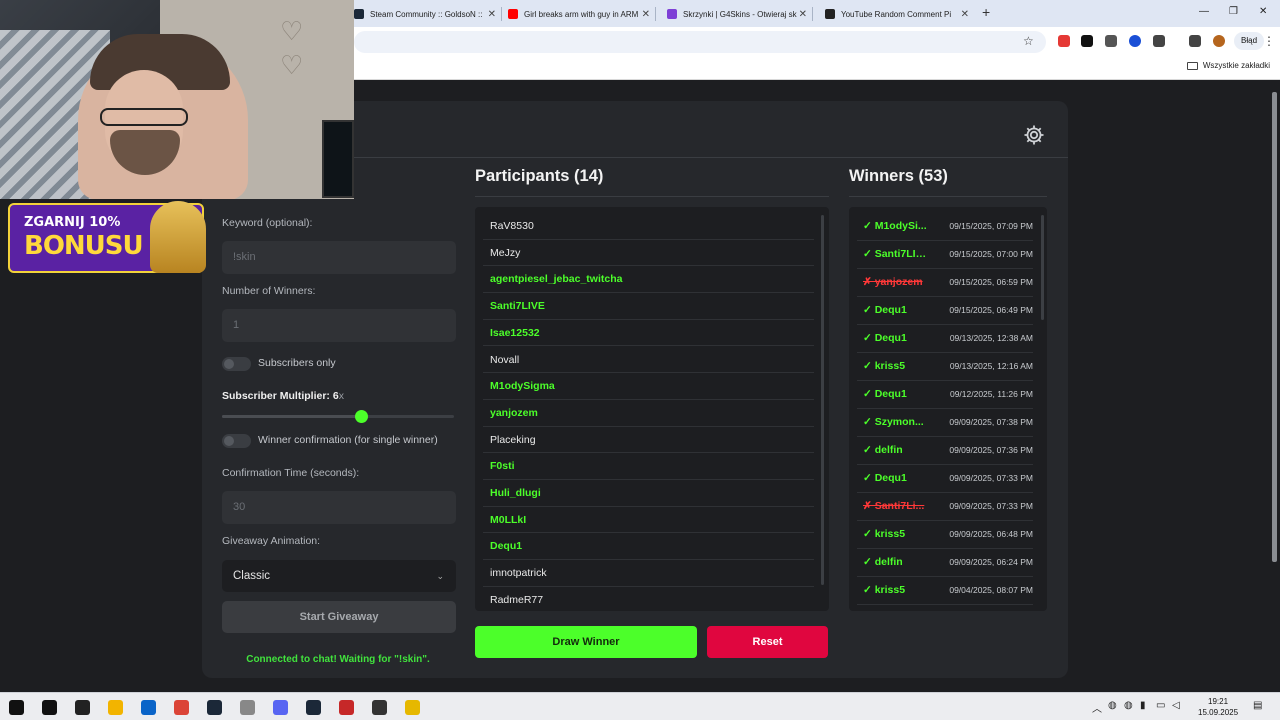 This screenshot has height=720, width=1280. I want to click on notifications-icon: ▤, so click(1257, 705).